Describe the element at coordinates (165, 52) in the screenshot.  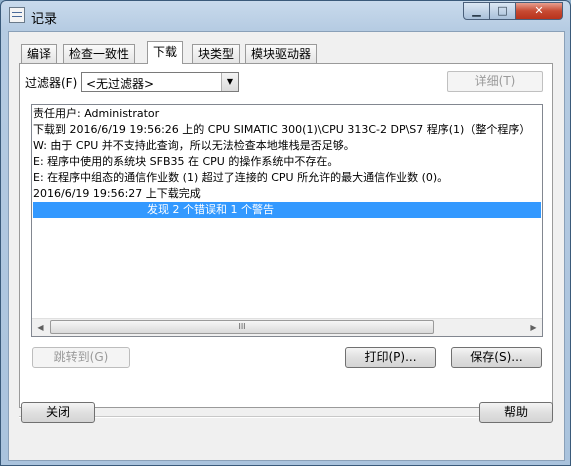
I see `tab-download: 下载` at that location.